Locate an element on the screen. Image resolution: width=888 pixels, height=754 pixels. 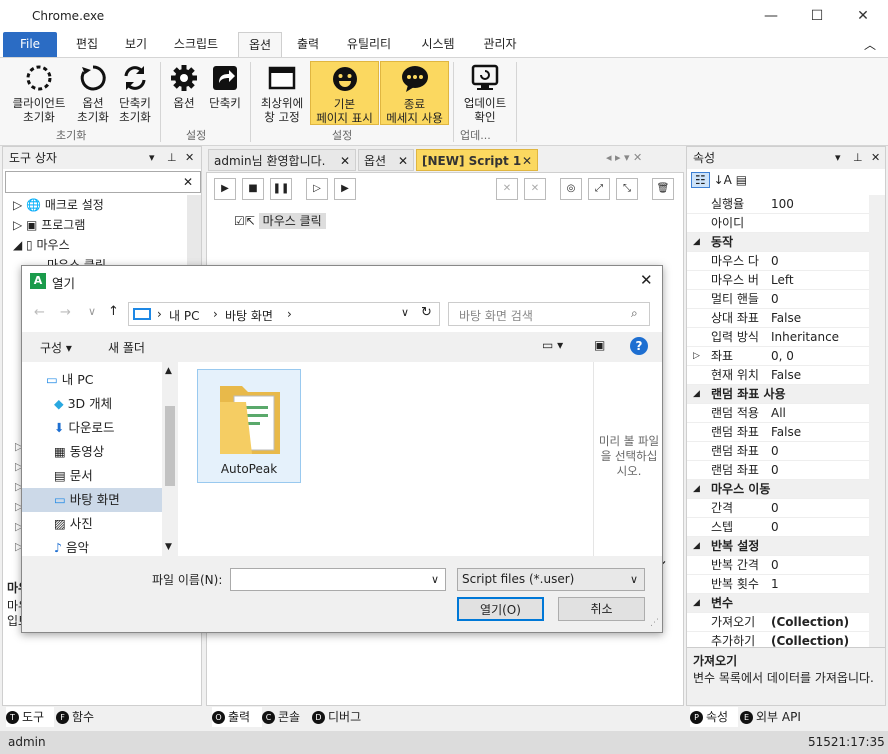
tab-options: 옵션 is located at coordinates (260, 44).